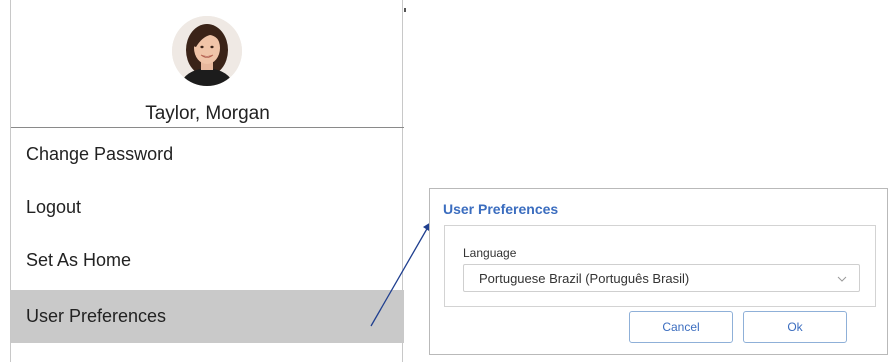 Image resolution: width=892 pixels, height=362 pixels. Describe the element at coordinates (795, 327) in the screenshot. I see `ok-button: Ok` at that location.